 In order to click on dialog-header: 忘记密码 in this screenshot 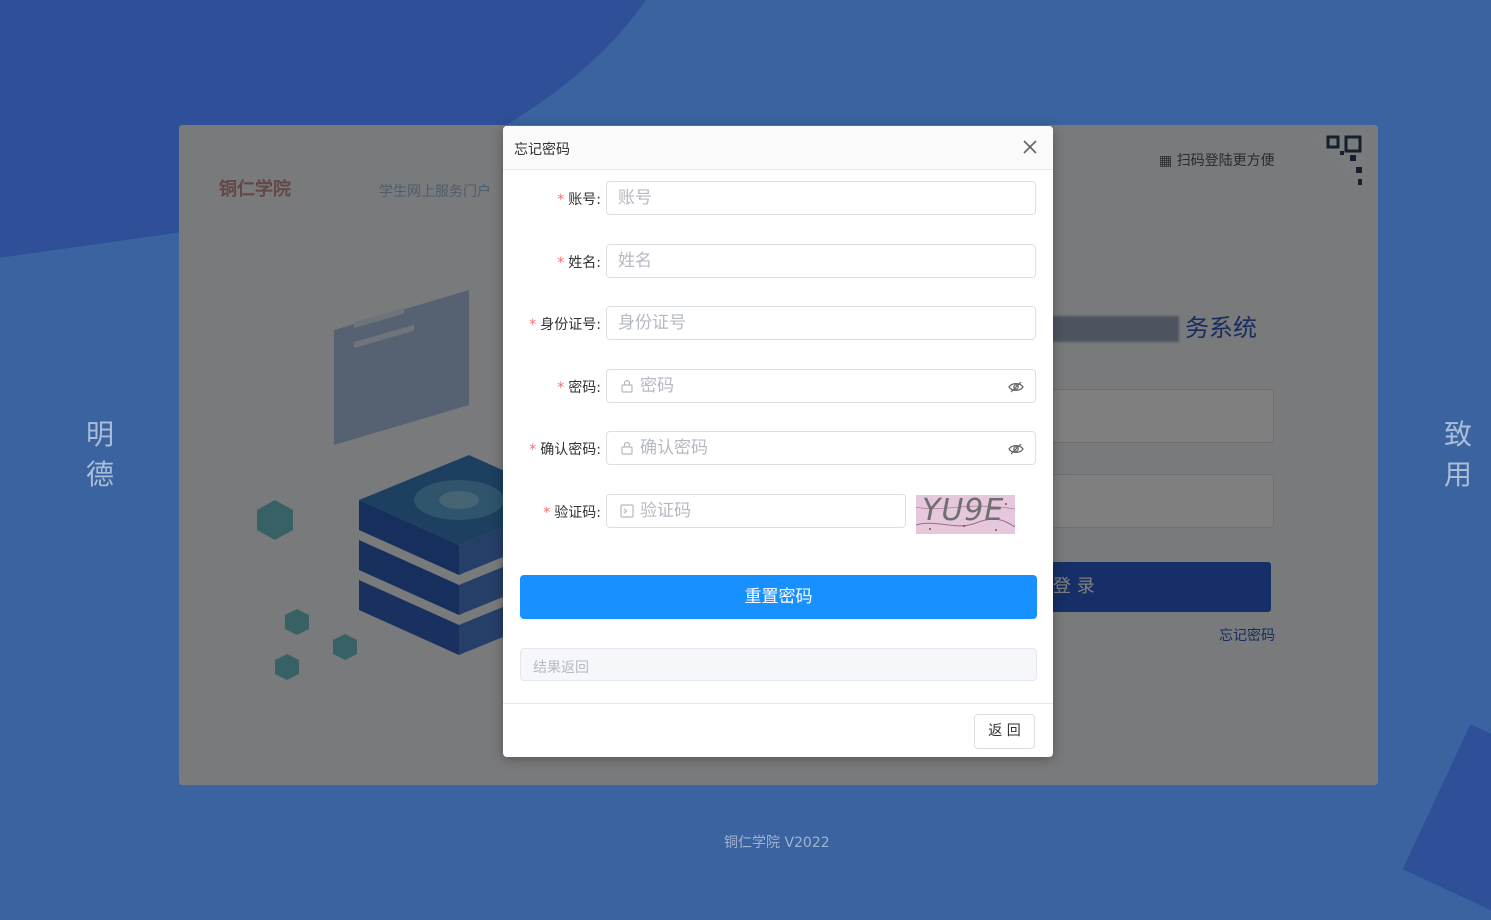, I will do `click(778, 148)`.